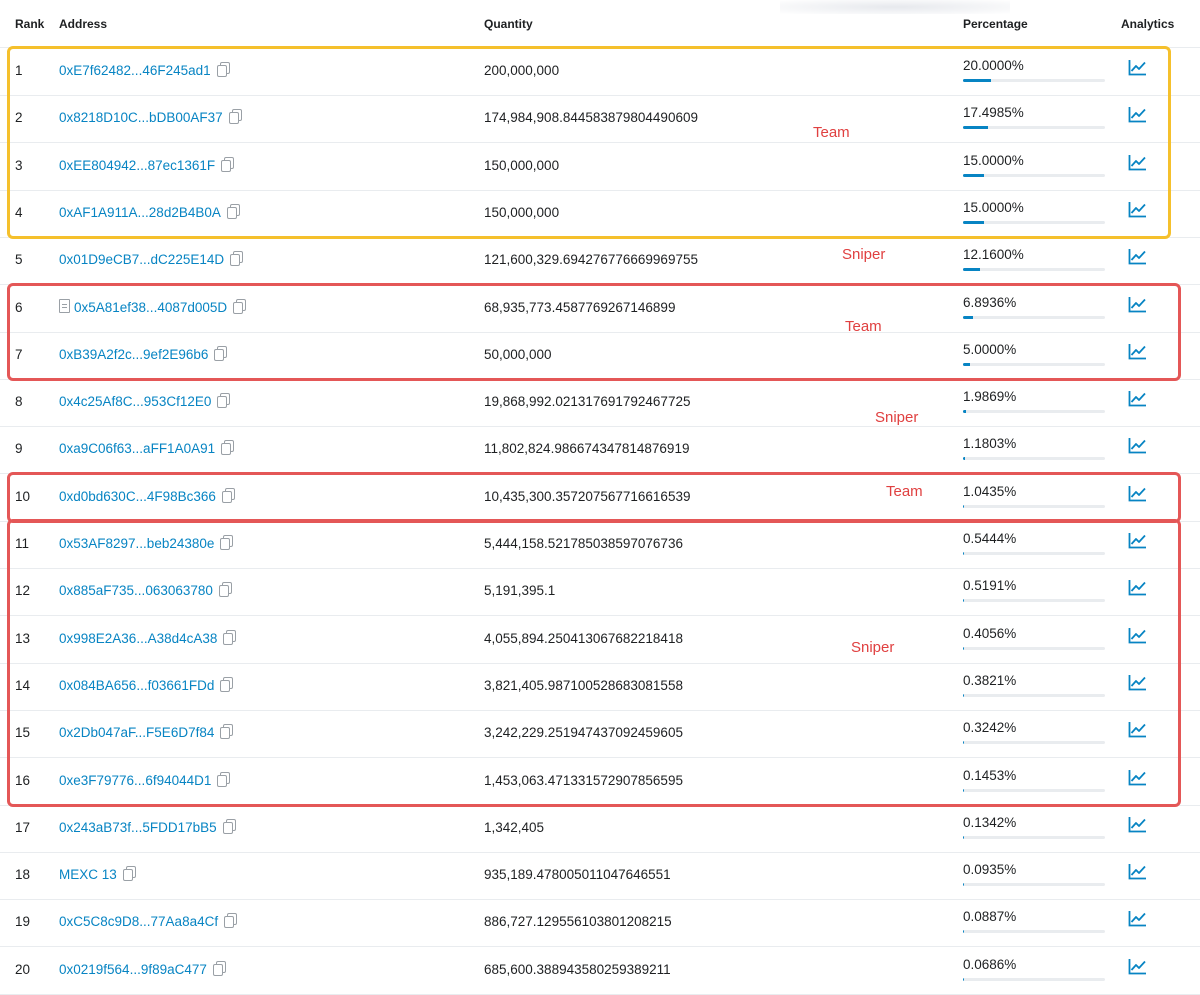 This screenshot has width=1200, height=995. What do you see at coordinates (19, 449) in the screenshot?
I see `holder-rank: 9` at bounding box center [19, 449].